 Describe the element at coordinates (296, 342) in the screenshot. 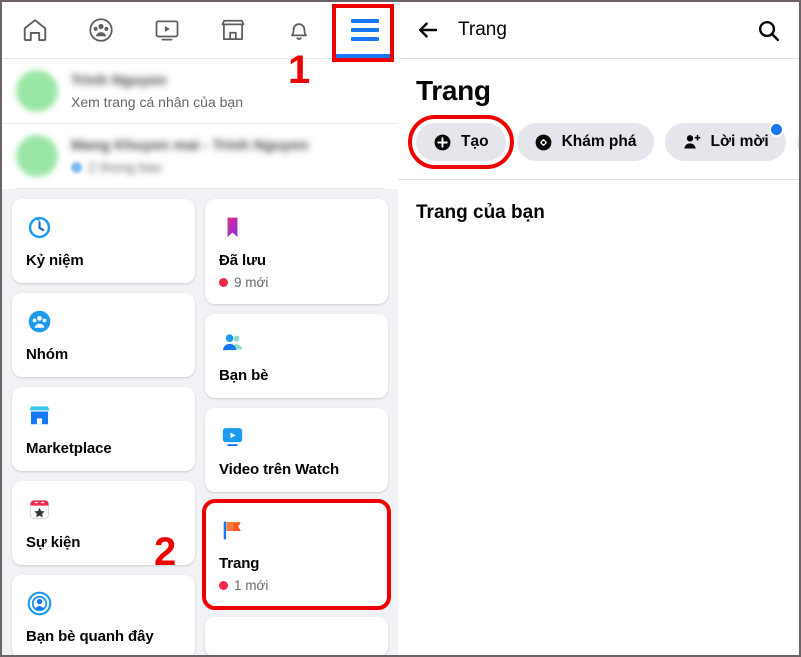

I see `friends-icon` at that location.